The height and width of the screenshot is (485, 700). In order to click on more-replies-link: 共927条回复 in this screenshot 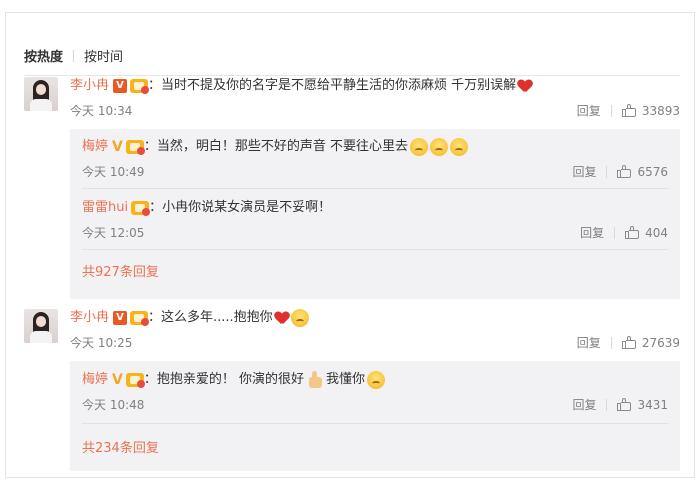, I will do `click(120, 270)`.